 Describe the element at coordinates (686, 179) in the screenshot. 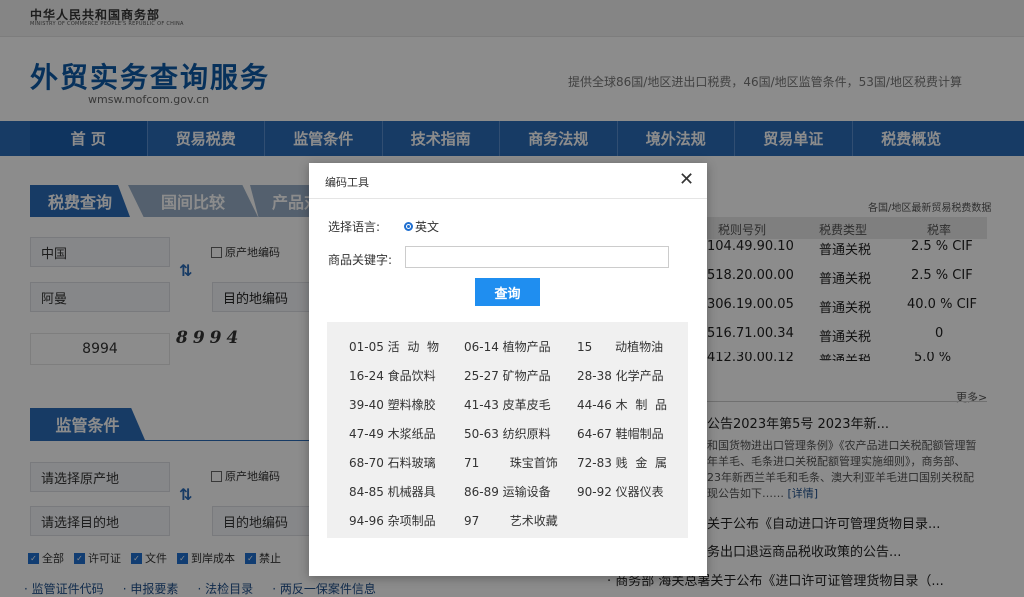

I see `close-icon: ✕` at that location.